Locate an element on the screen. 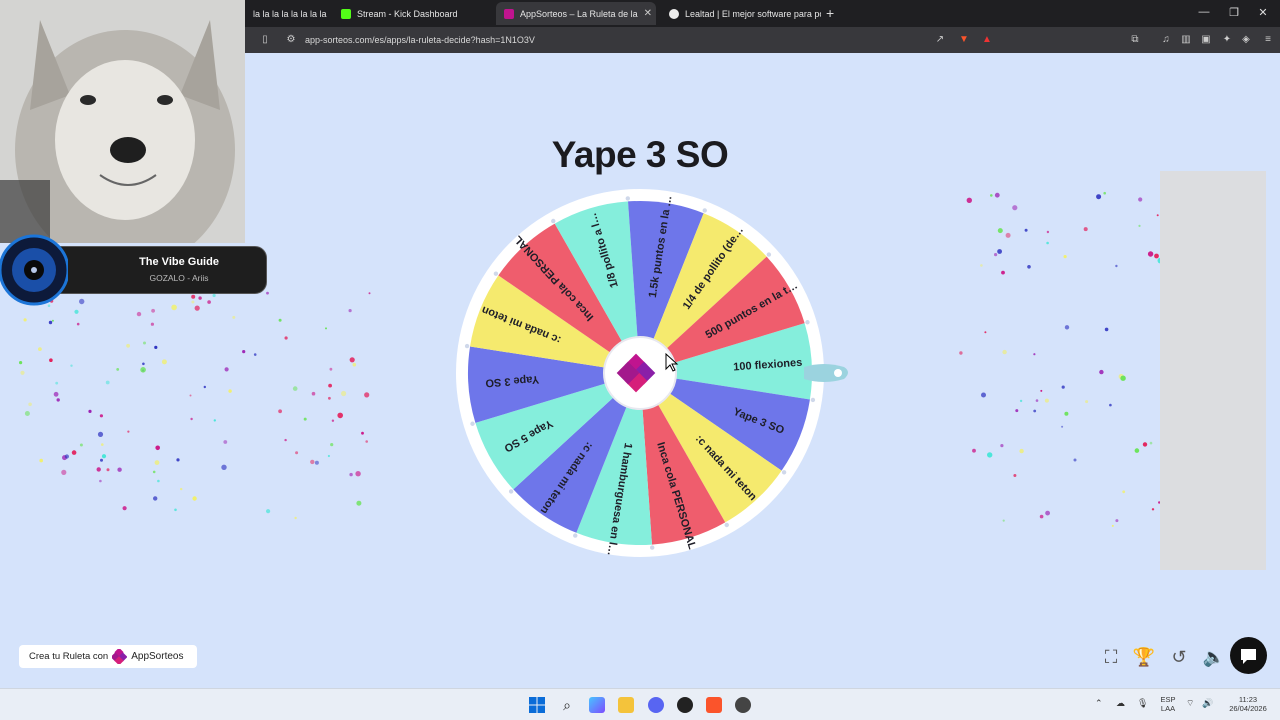  file-explorer-icon is located at coordinates (626, 705).